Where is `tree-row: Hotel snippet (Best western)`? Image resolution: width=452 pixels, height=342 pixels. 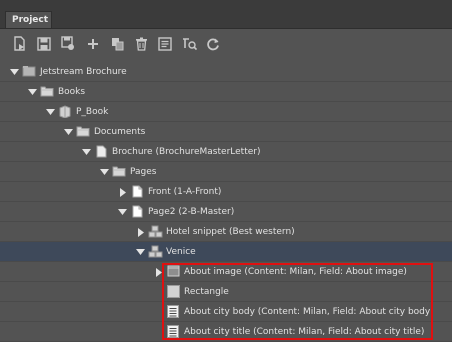
tree-row: Hotel snippet (Best western) is located at coordinates (226, 232).